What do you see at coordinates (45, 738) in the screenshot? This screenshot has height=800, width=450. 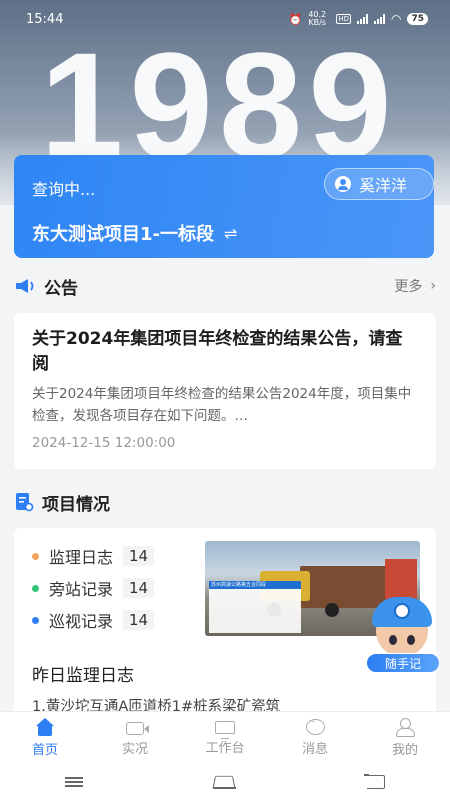 I see `tab-home: 首页` at bounding box center [45, 738].